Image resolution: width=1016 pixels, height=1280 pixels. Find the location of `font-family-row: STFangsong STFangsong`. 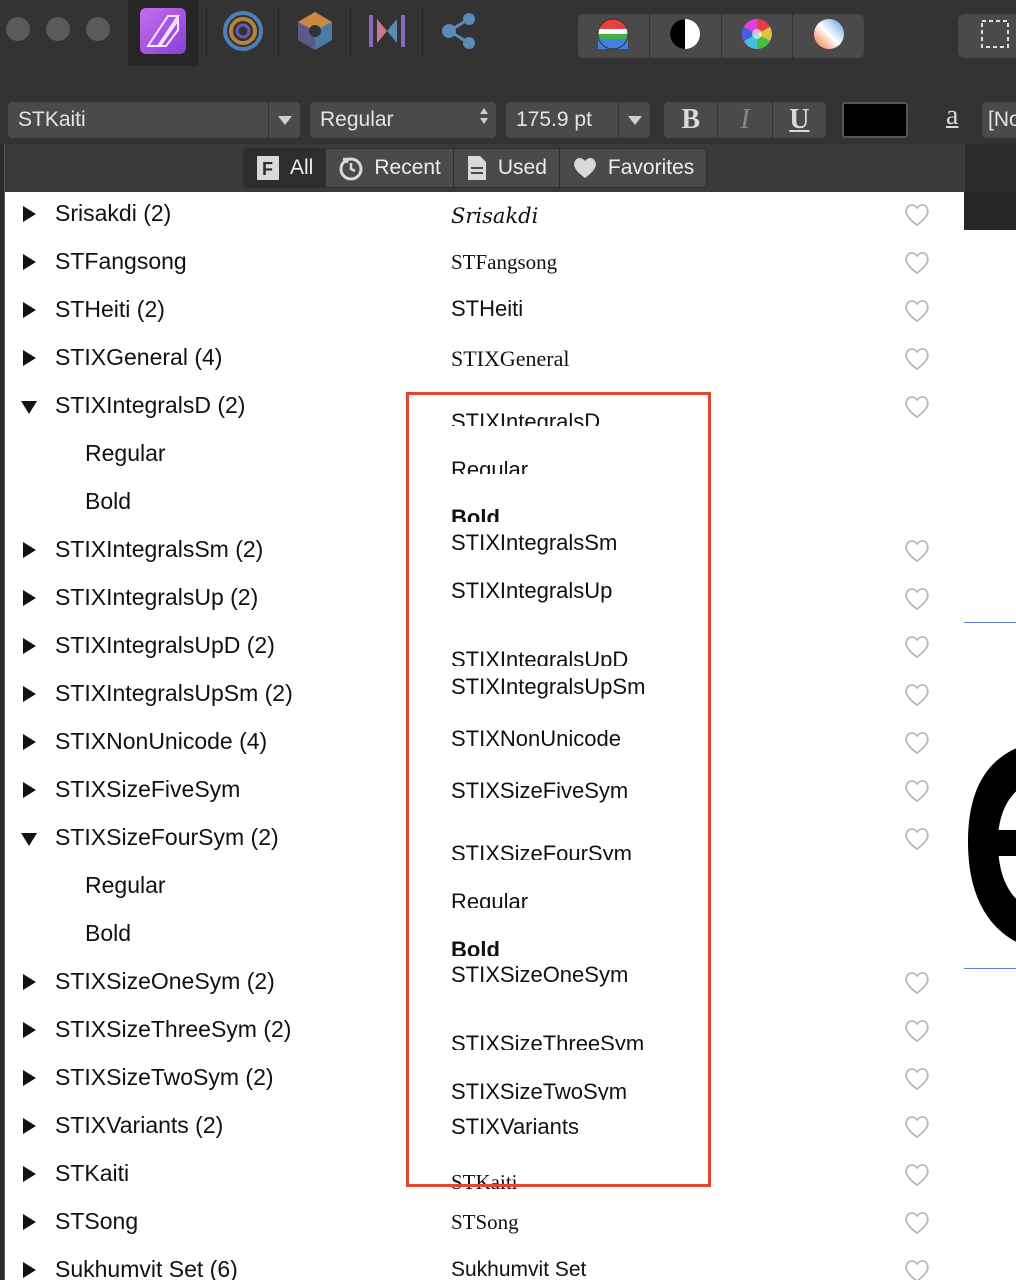

font-family-row: STFangsong STFangsong is located at coordinates (485, 264).